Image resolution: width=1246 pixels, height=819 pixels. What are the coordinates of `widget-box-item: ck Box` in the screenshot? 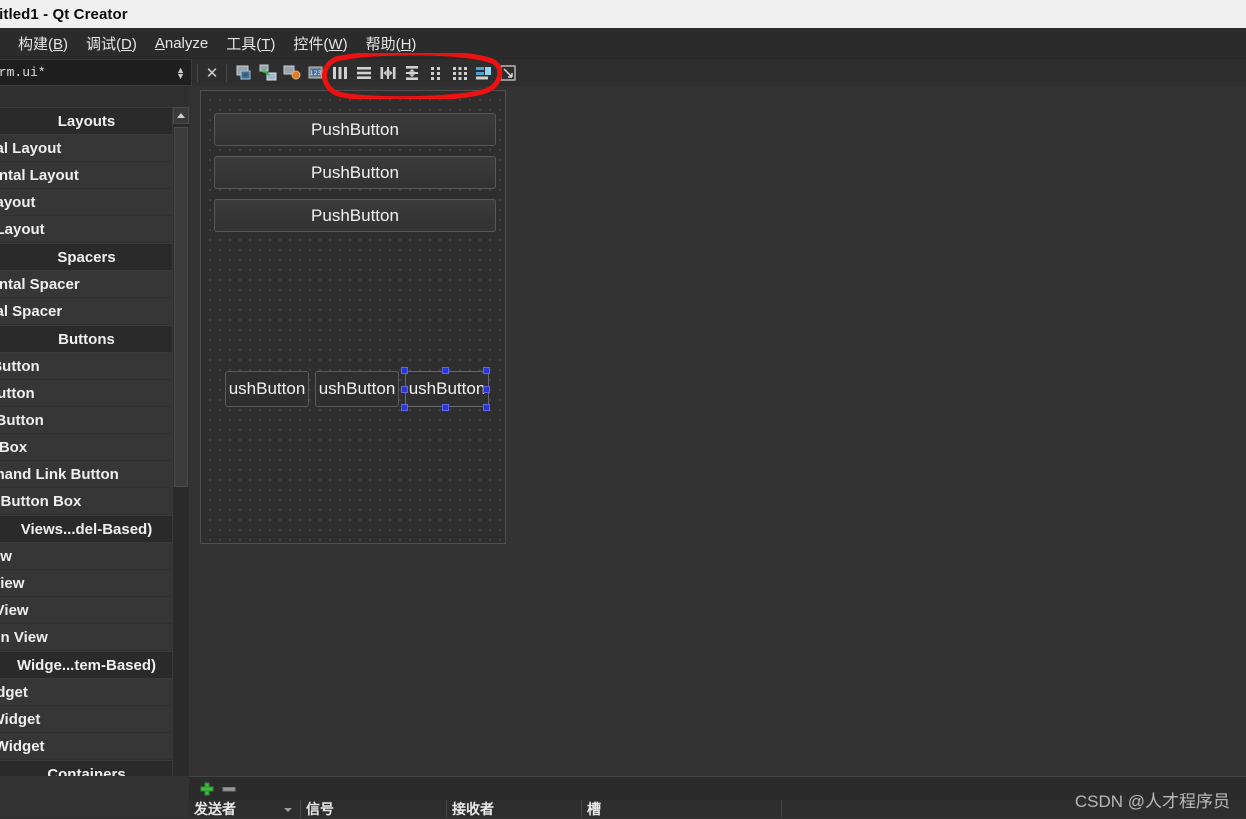 It's located at (86, 447).